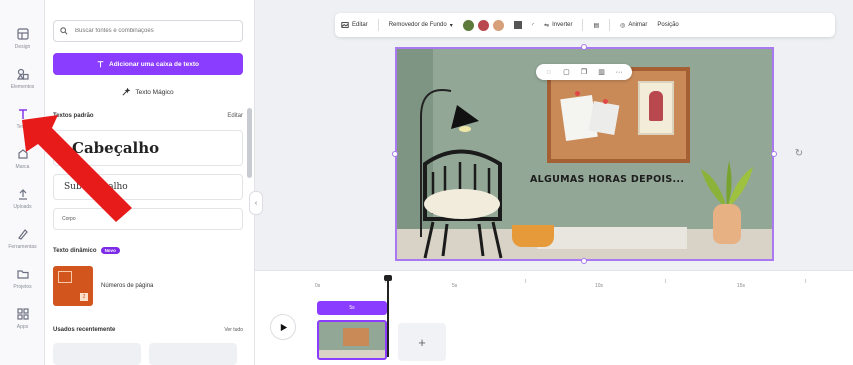 The height and width of the screenshot is (365, 853). What do you see at coordinates (23, 274) in the screenshot?
I see `folder-icon` at bounding box center [23, 274].